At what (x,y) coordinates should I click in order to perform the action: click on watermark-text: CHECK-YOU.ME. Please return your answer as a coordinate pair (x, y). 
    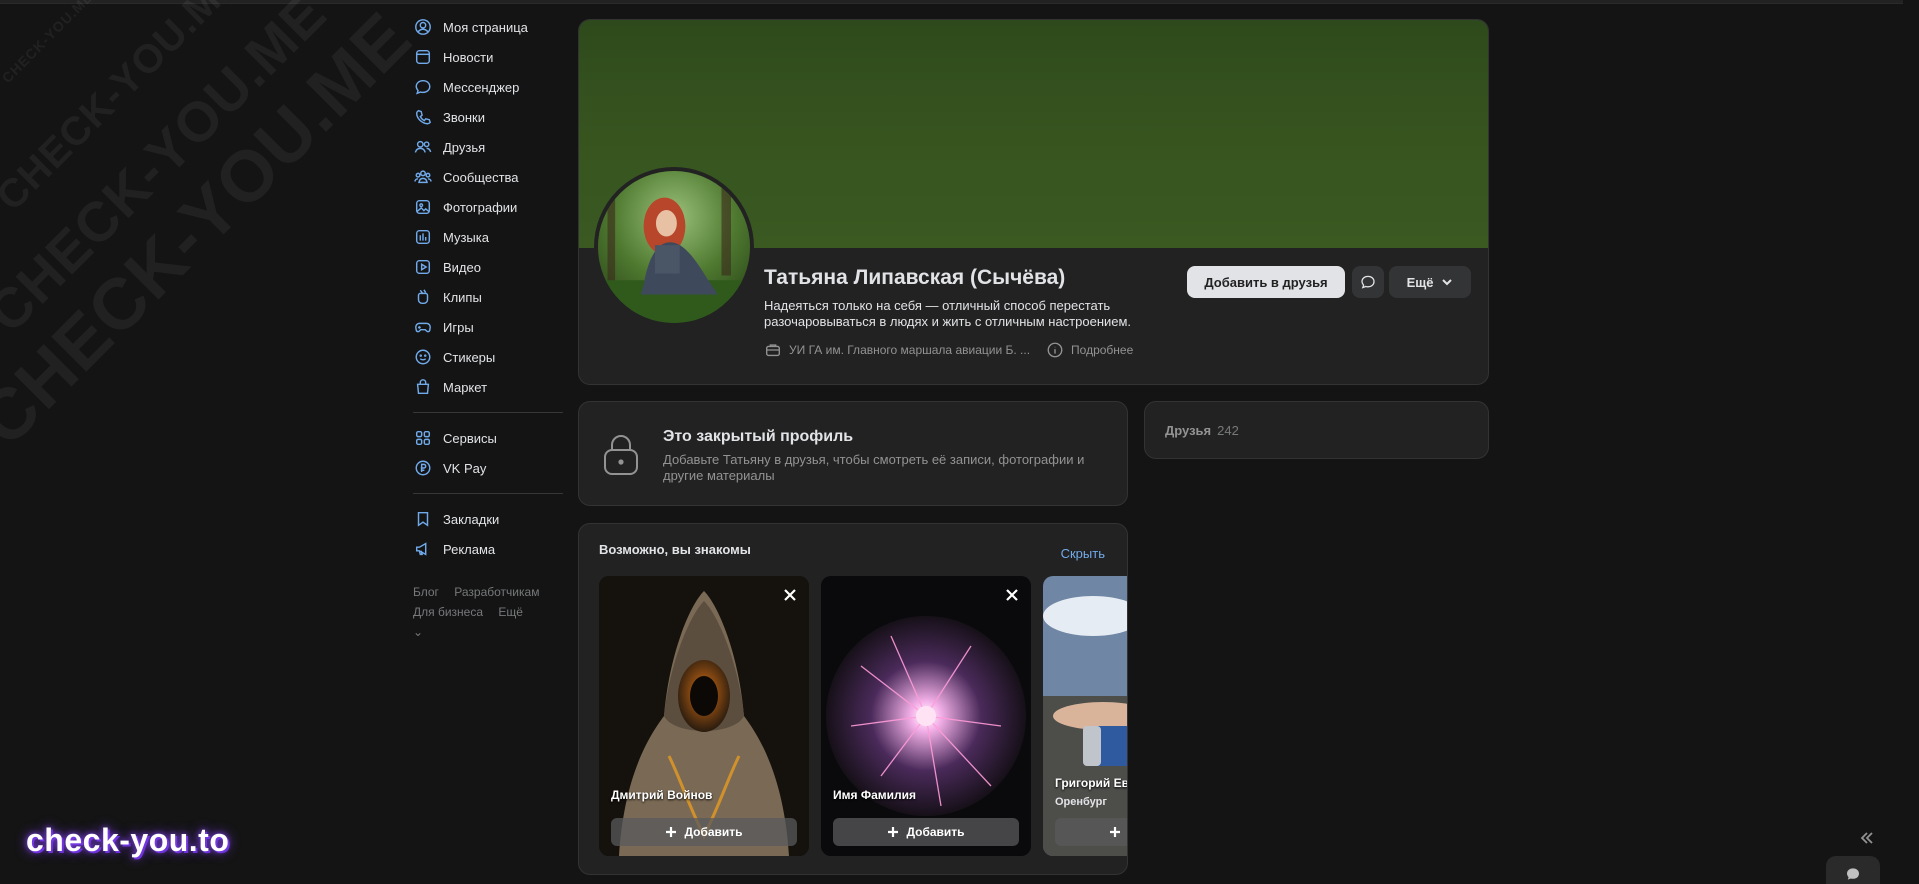
    Looking at the image, I should click on (48, 43).